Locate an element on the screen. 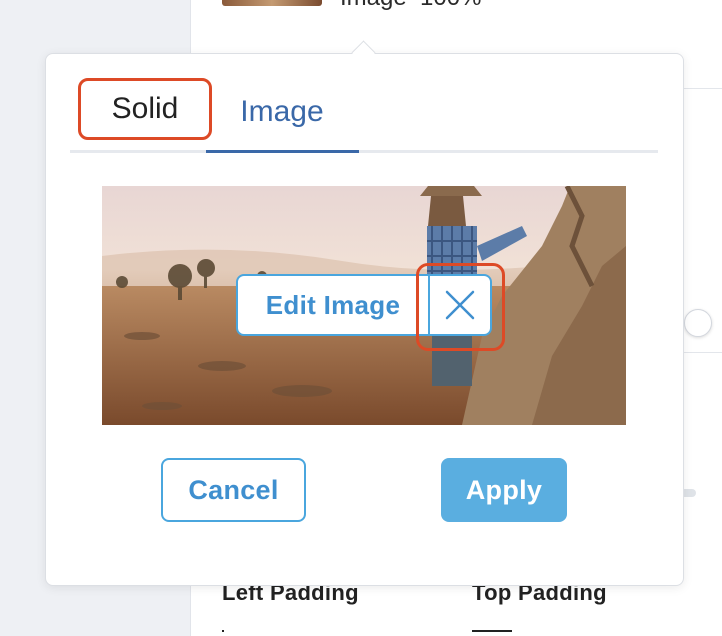 The height and width of the screenshot is (636, 722). tab-image: Image is located at coordinates (282, 112).